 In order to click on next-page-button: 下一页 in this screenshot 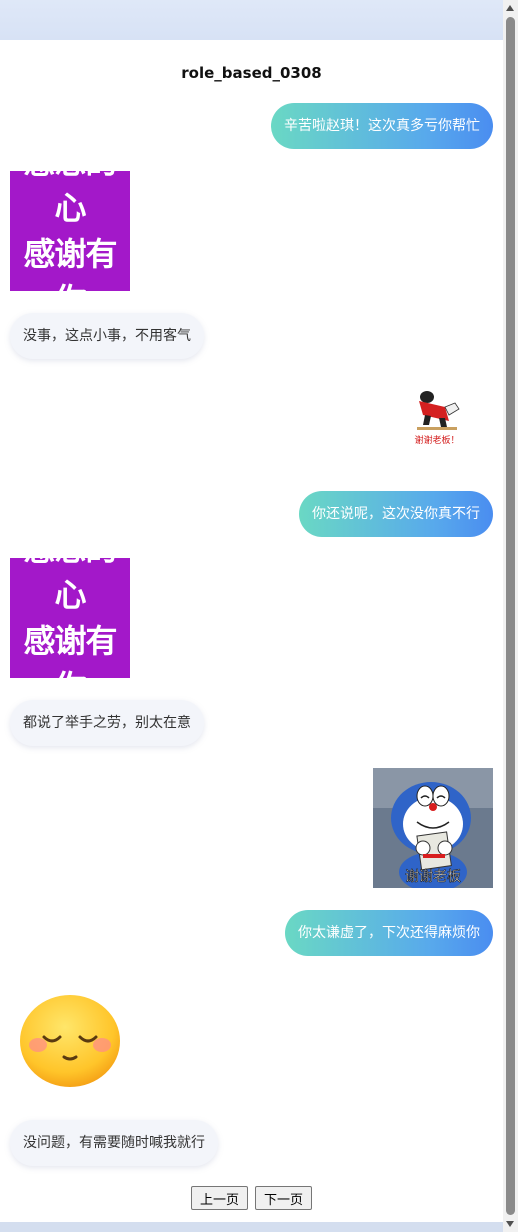, I will do `click(284, 1198)`.